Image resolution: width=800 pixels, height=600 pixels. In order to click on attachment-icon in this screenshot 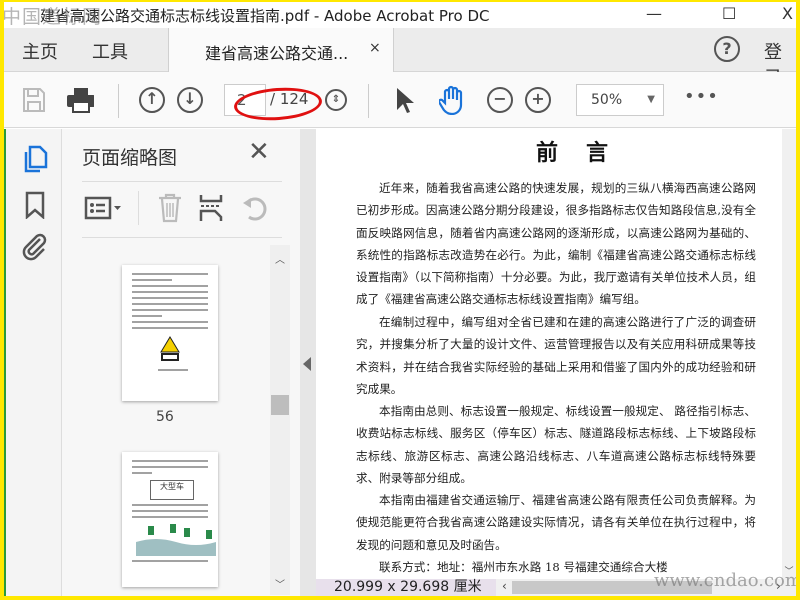, I will do `click(35, 249)`.